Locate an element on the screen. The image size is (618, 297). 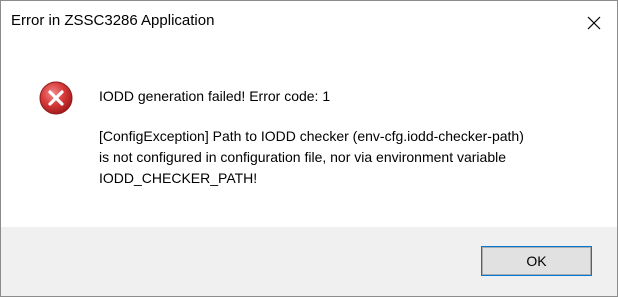
error-icon is located at coordinates (56, 98).